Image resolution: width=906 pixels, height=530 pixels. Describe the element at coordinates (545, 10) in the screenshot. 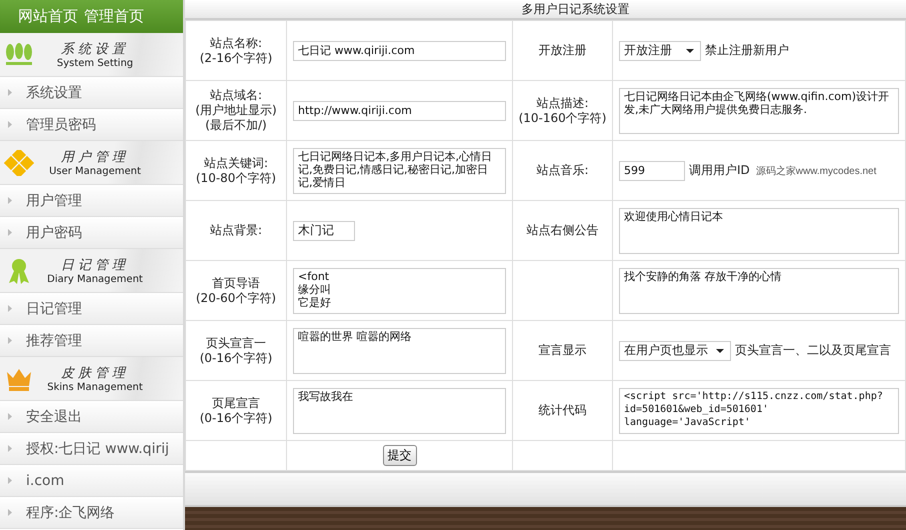

I see `panel-title: 多用户日记系统设置` at that location.